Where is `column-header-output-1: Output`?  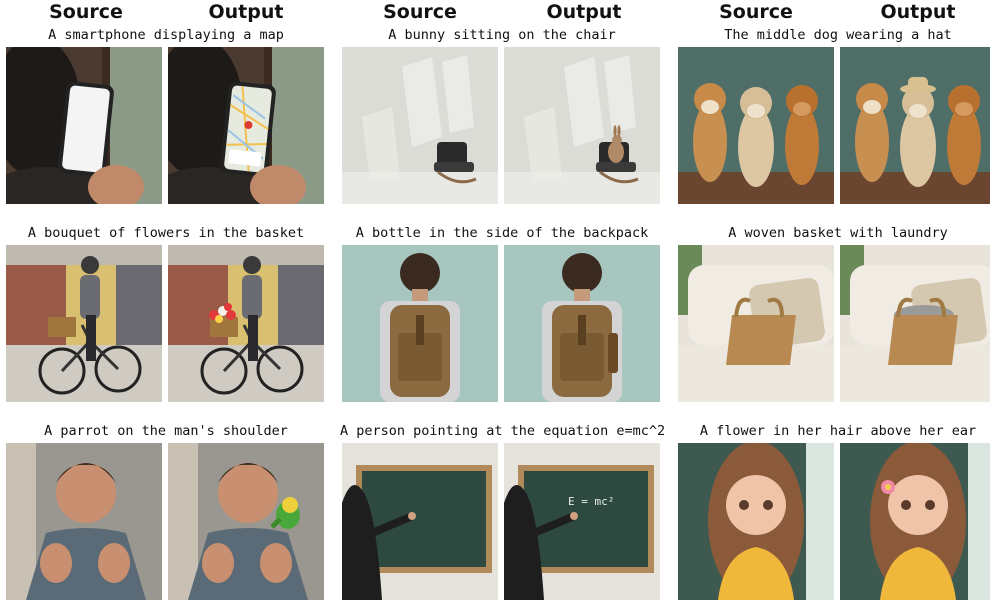 column-header-output-1: Output is located at coordinates (246, 12).